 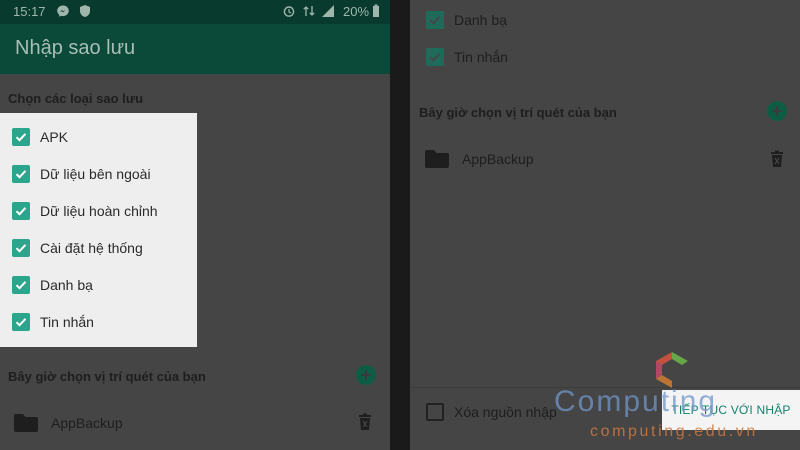 What do you see at coordinates (289, 12) in the screenshot?
I see `alarm-icon` at bounding box center [289, 12].